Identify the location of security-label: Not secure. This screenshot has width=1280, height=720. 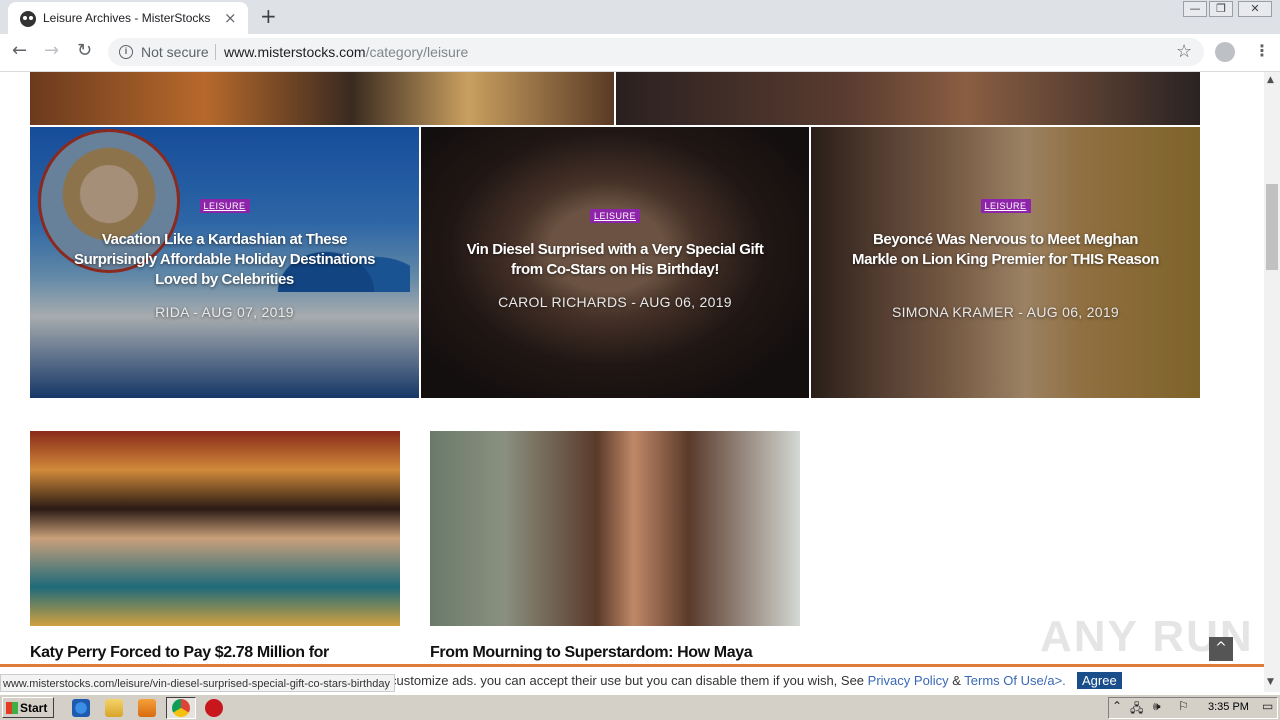
(175, 52).